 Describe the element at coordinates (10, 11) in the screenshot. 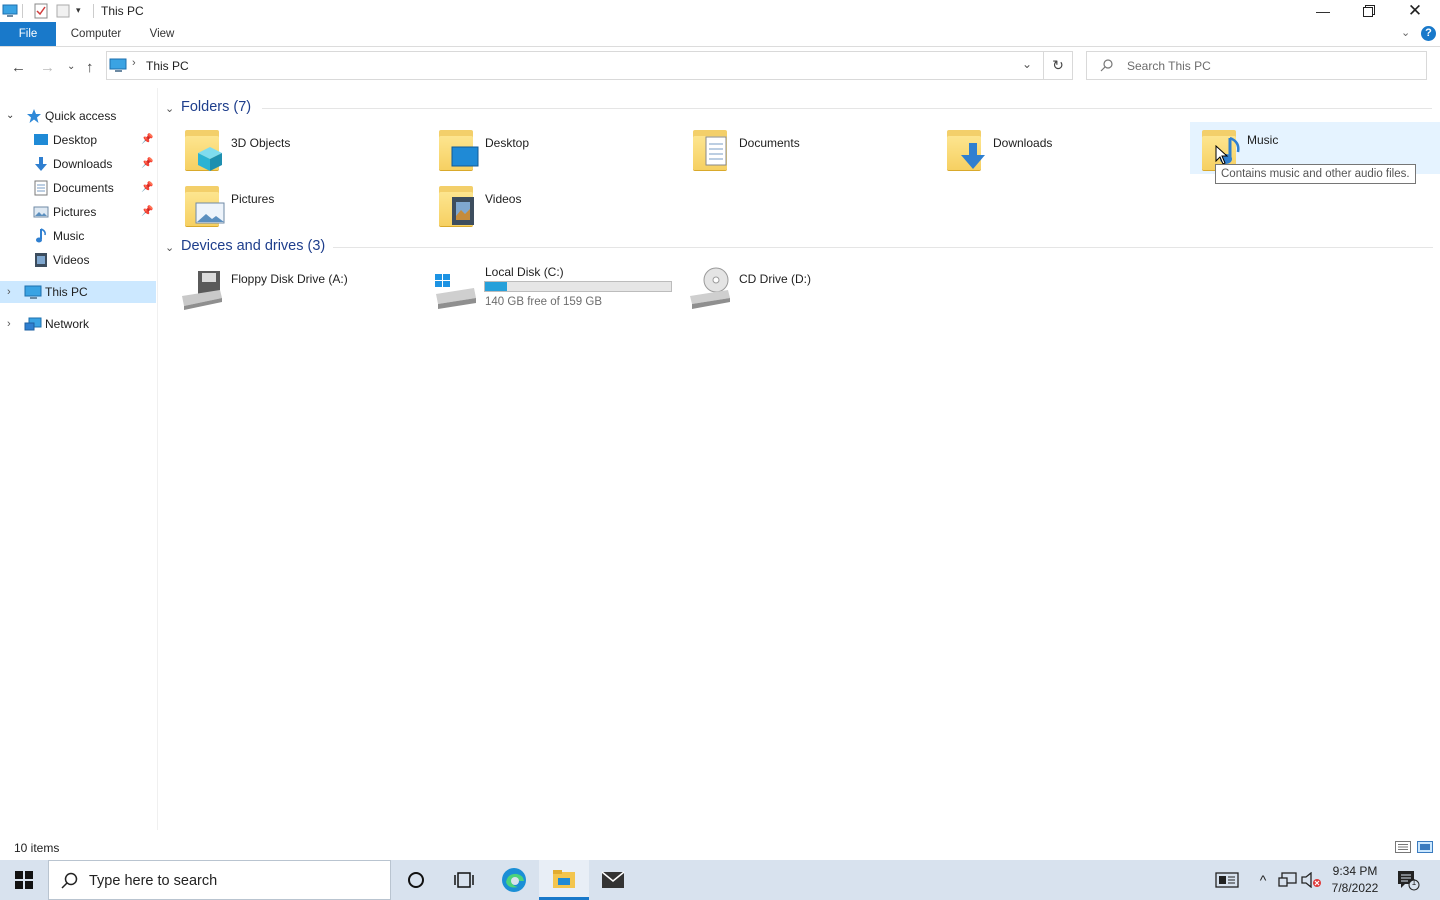

I see `this-pc-window-icon` at that location.